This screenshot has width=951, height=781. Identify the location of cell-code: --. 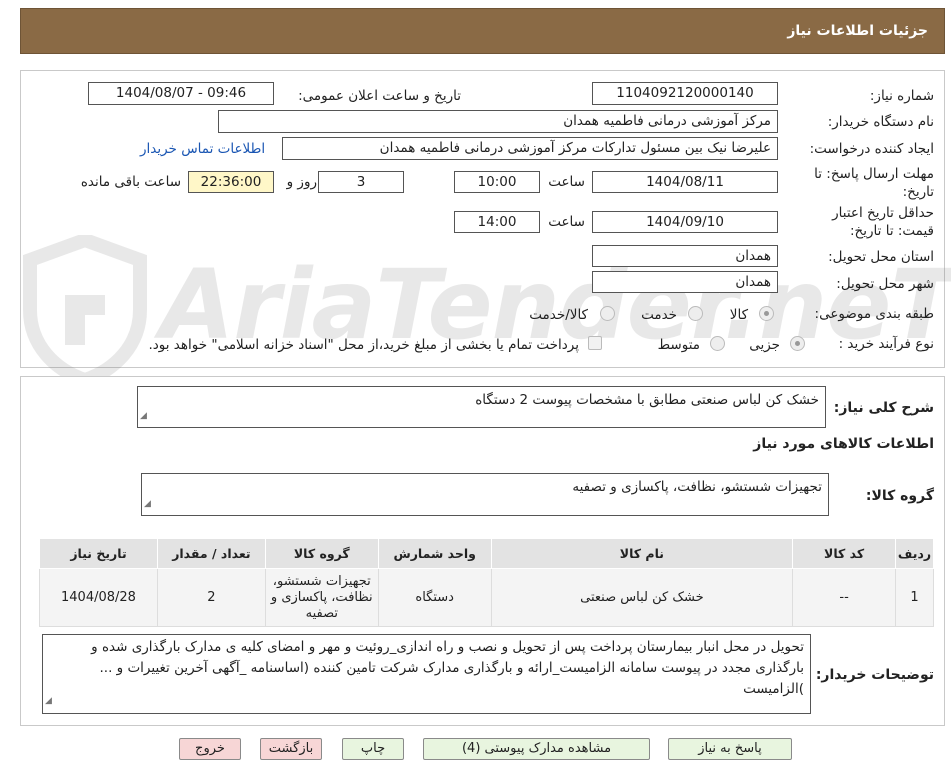
(844, 597).